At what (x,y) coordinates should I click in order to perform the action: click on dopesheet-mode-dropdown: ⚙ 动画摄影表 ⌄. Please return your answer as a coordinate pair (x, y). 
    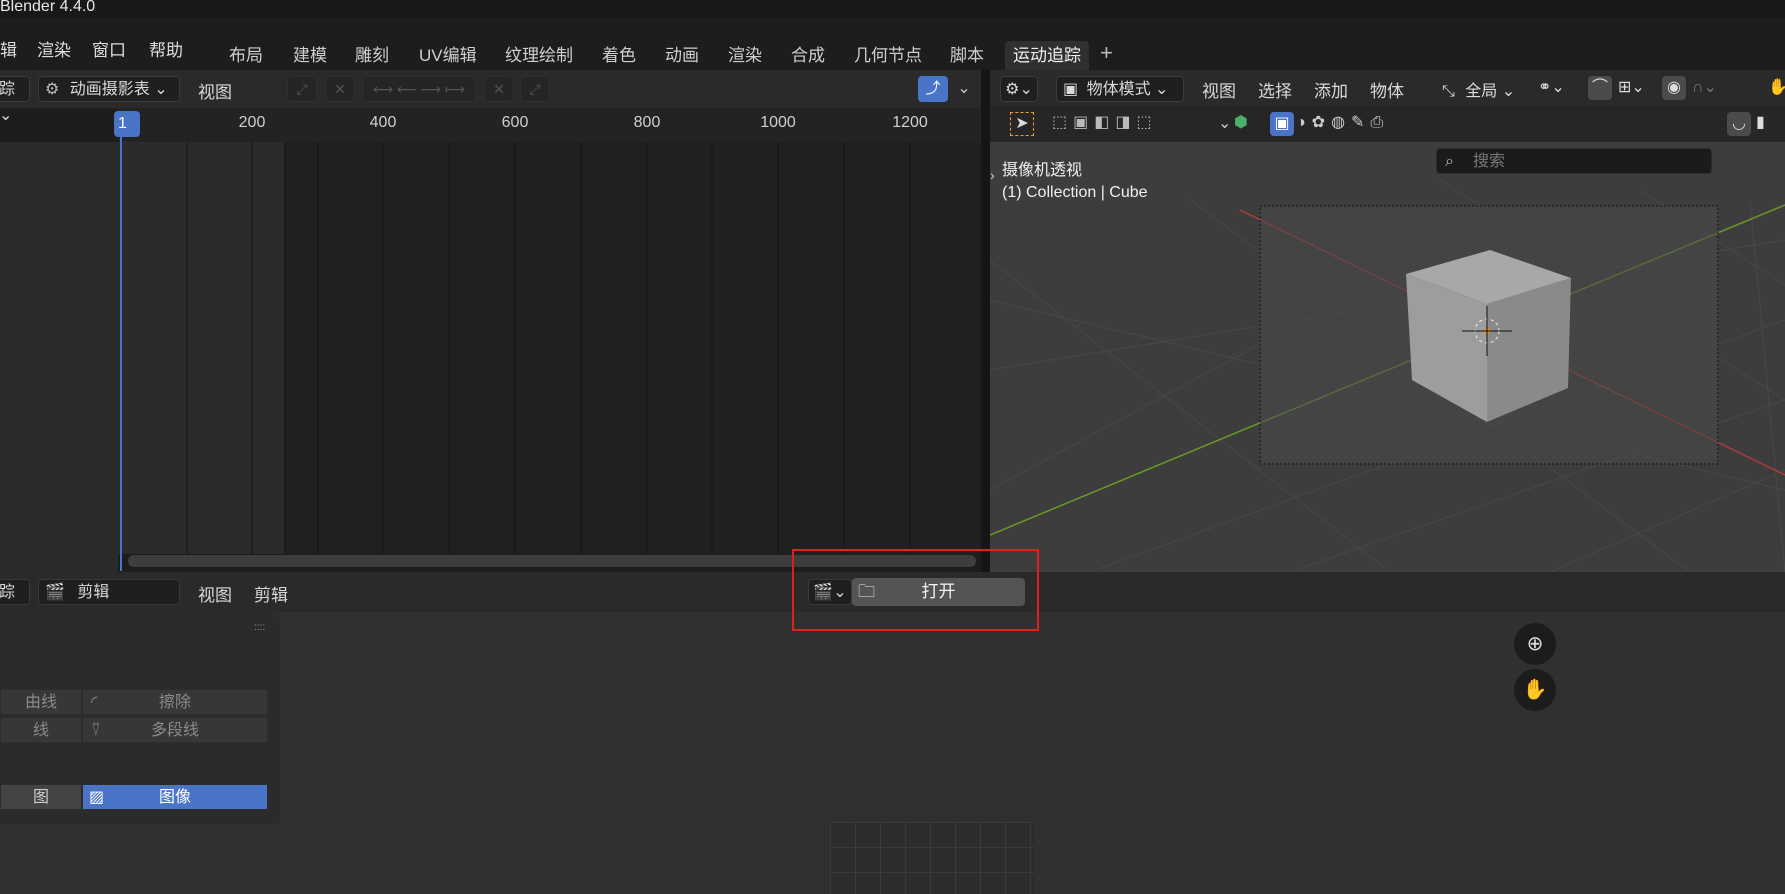
    Looking at the image, I should click on (109, 89).